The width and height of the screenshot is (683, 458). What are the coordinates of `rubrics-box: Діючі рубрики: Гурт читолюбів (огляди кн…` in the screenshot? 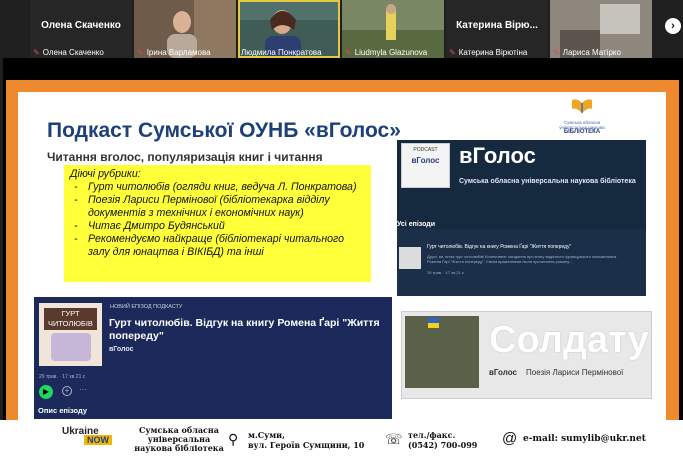 It's located at (217, 223).